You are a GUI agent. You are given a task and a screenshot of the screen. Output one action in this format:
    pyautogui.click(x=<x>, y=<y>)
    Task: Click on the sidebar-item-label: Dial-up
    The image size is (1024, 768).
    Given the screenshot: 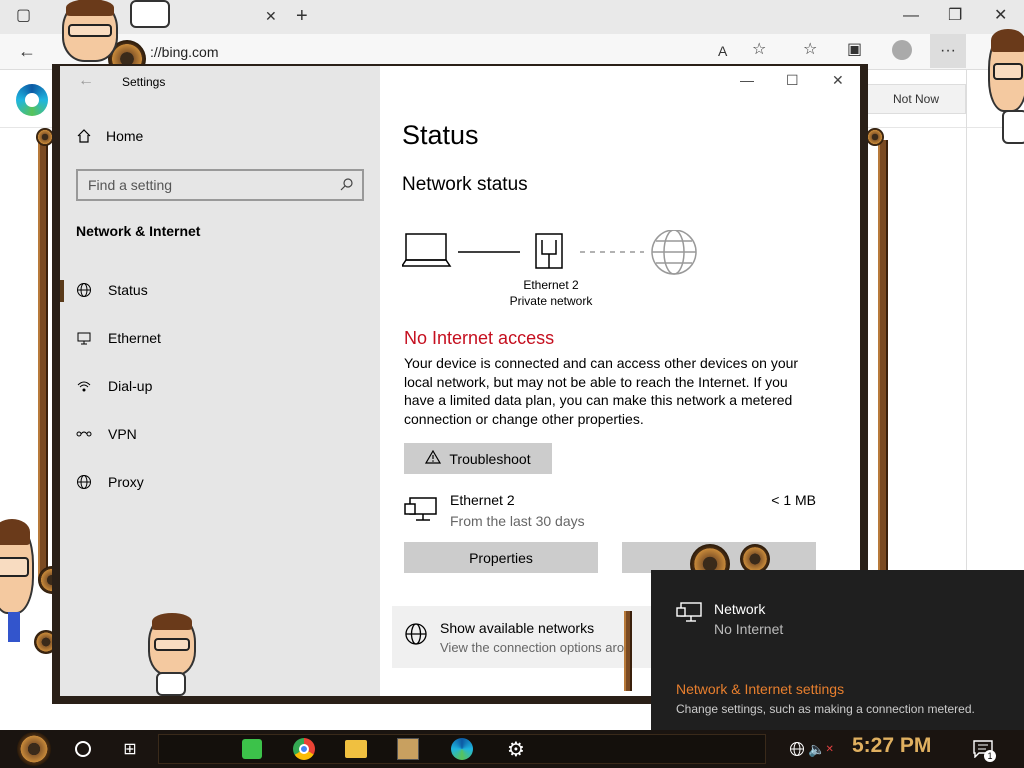 What is the action you would take?
    pyautogui.click(x=130, y=386)
    